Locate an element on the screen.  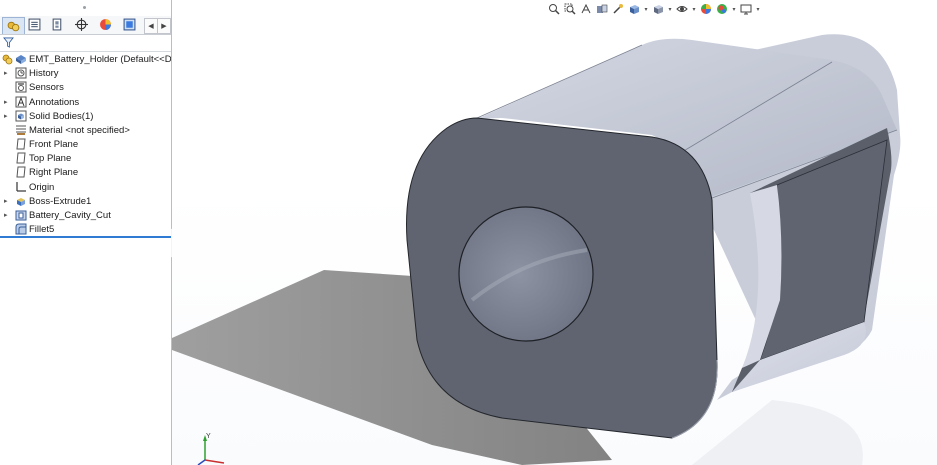
grip-dot is located at coordinates (84, 7).